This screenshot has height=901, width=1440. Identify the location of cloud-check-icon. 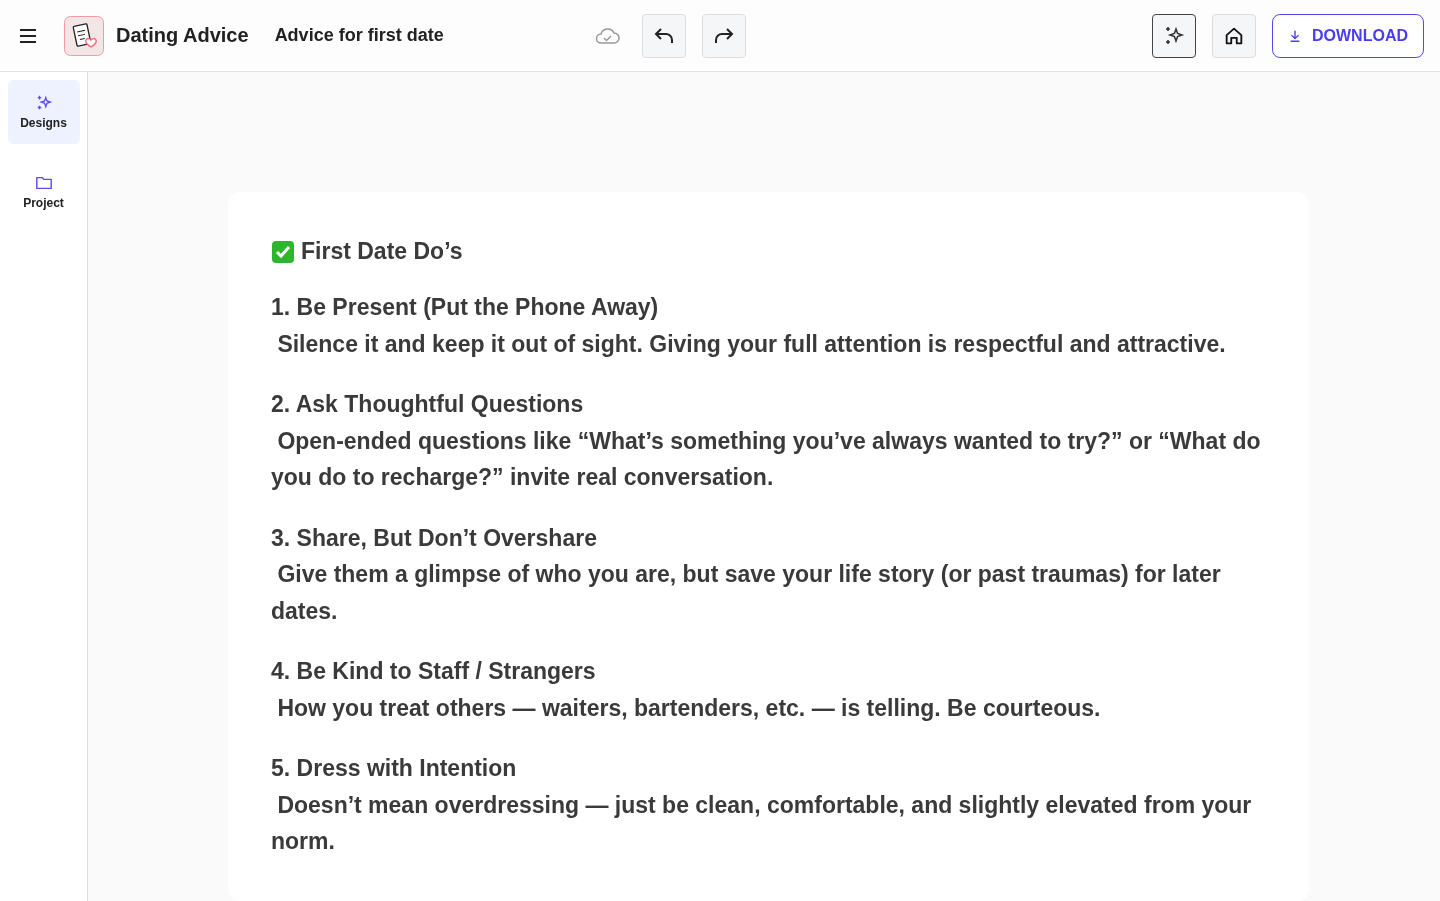
(606, 35).